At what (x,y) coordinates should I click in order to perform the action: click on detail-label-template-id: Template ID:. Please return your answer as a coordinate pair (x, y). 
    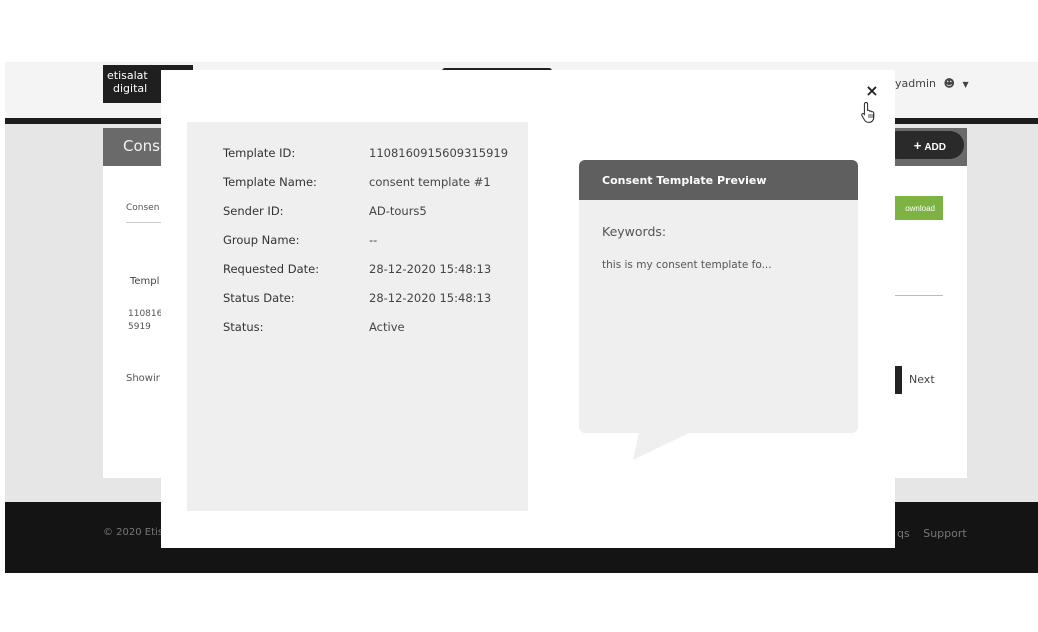
    Looking at the image, I should click on (259, 153).